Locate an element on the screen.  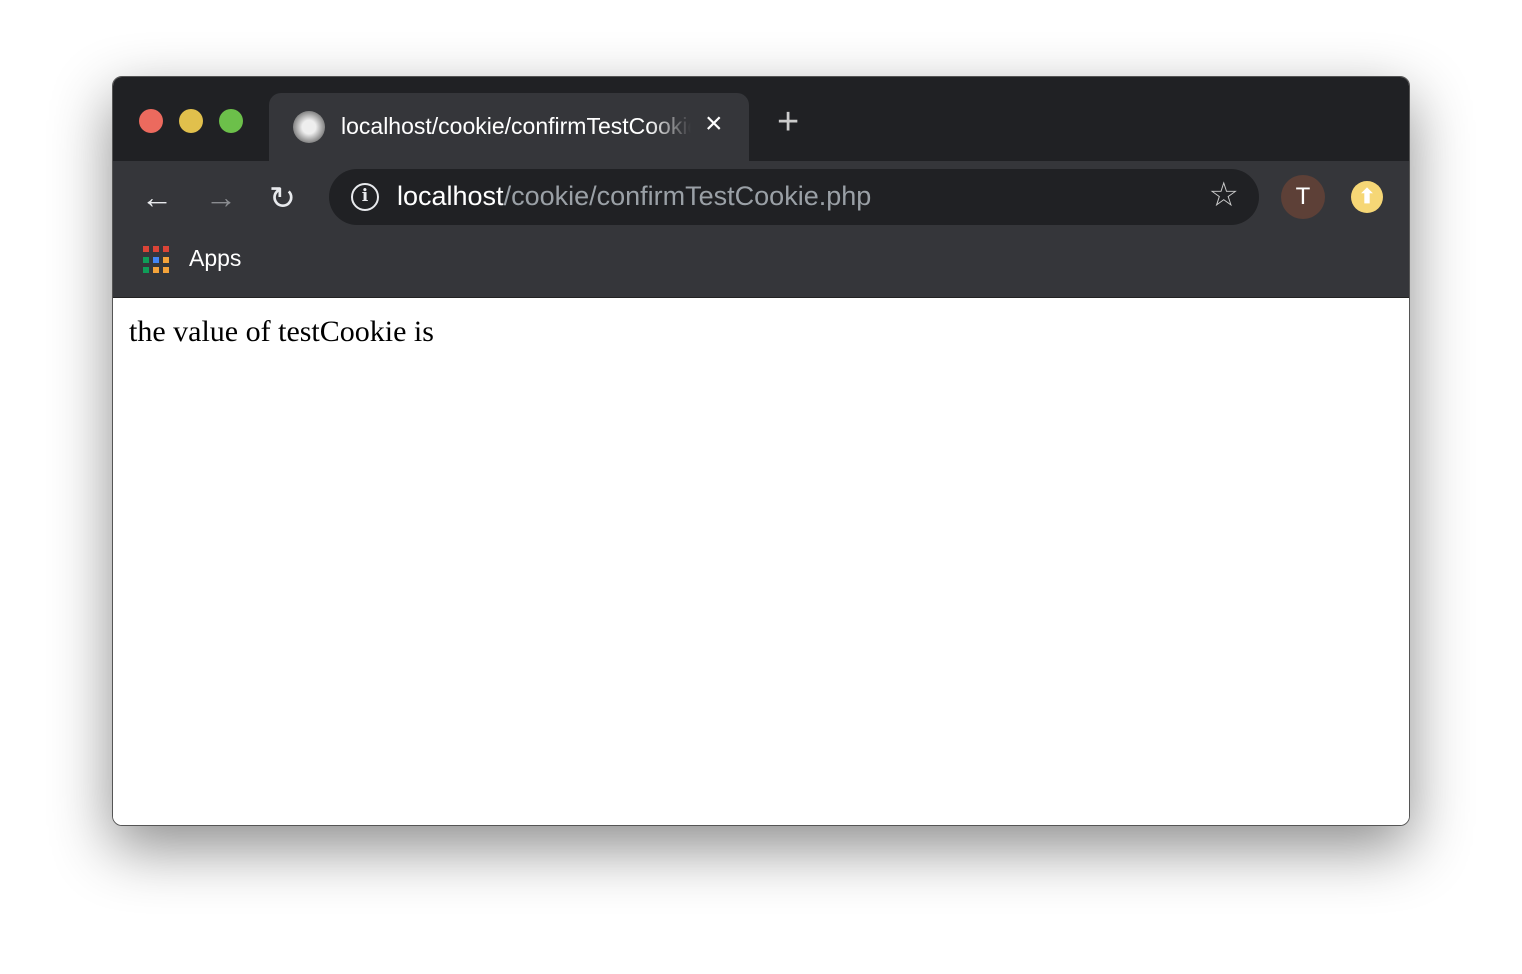
page-text: the value of testCookie is is located at coordinates (281, 331).